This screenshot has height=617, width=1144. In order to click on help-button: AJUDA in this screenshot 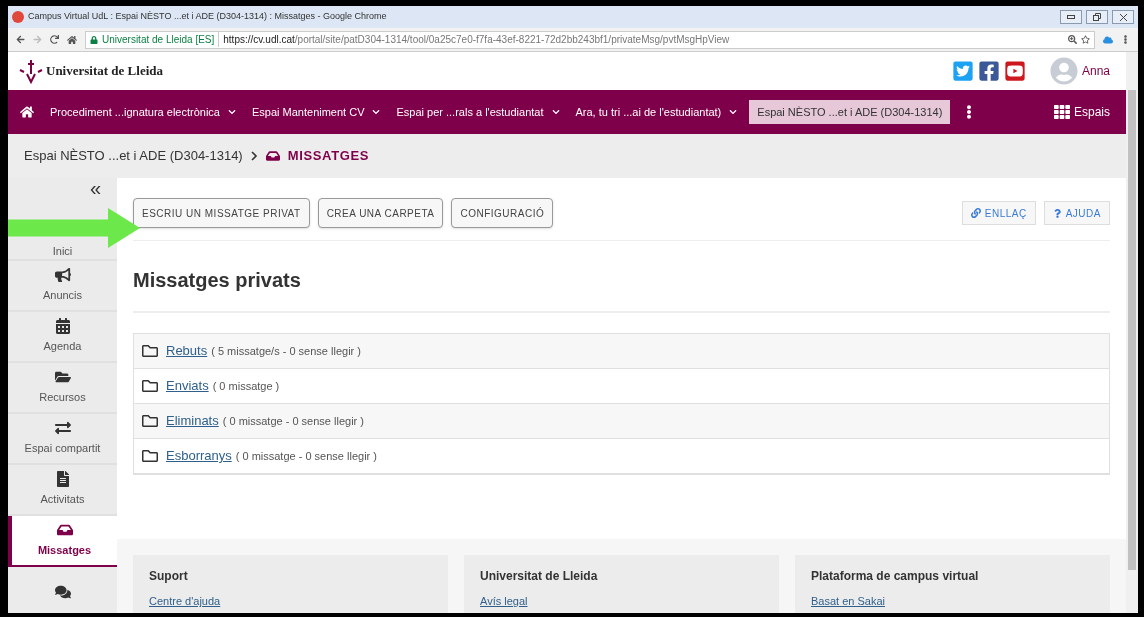, I will do `click(1076, 213)`.